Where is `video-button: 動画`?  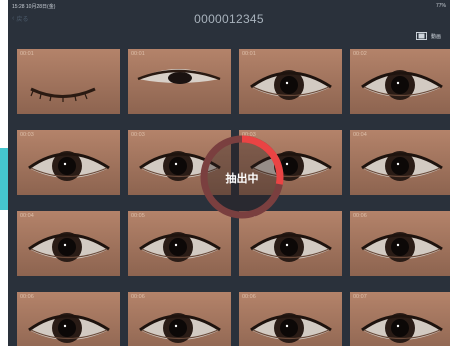 video-button: 動画 is located at coordinates (428, 36).